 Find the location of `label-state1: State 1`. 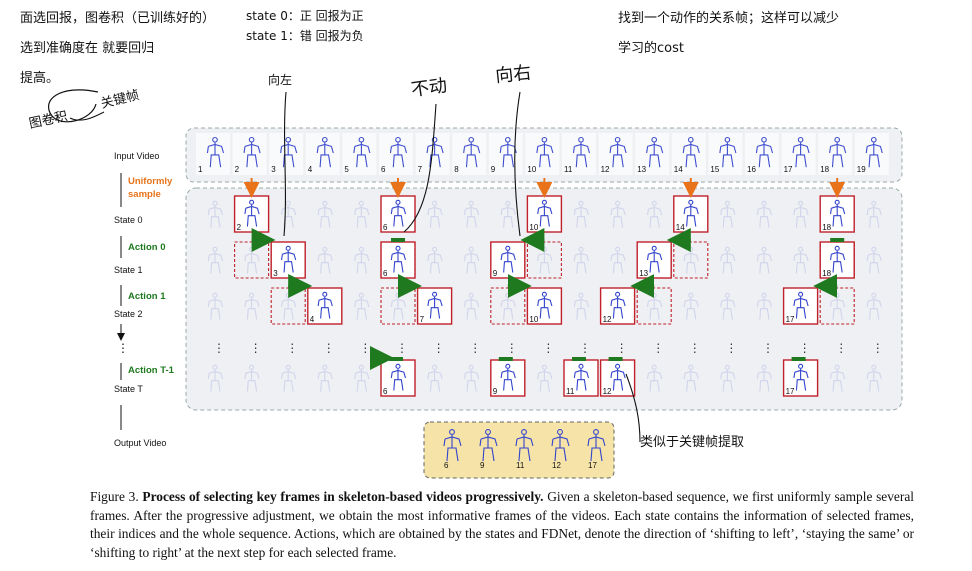

label-state1: State 1 is located at coordinates (128, 270).